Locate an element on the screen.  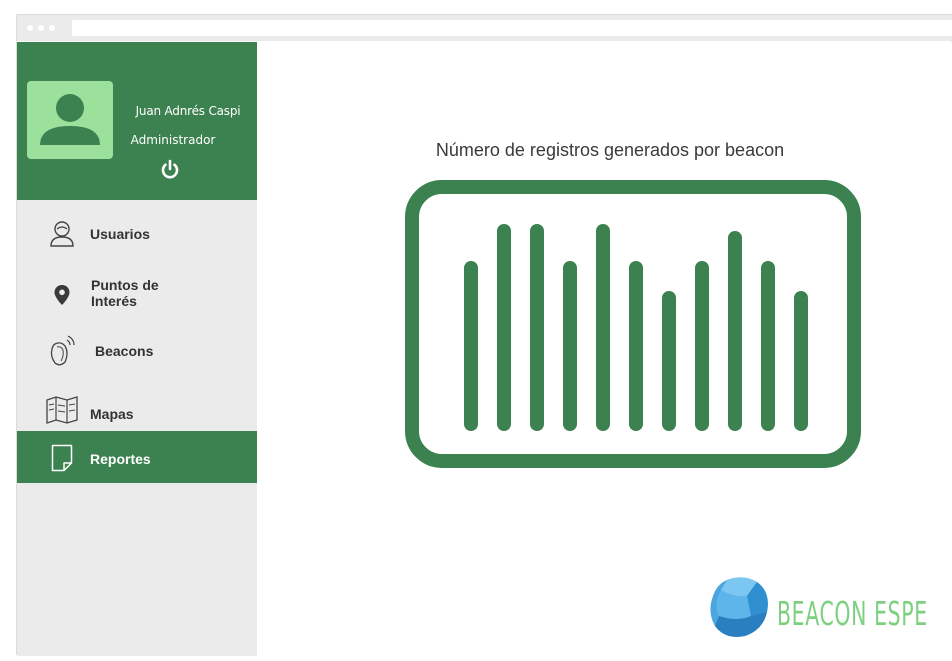
sidebar-item-puntos-de-interes: Puntos de Interés is located at coordinates (137, 295).